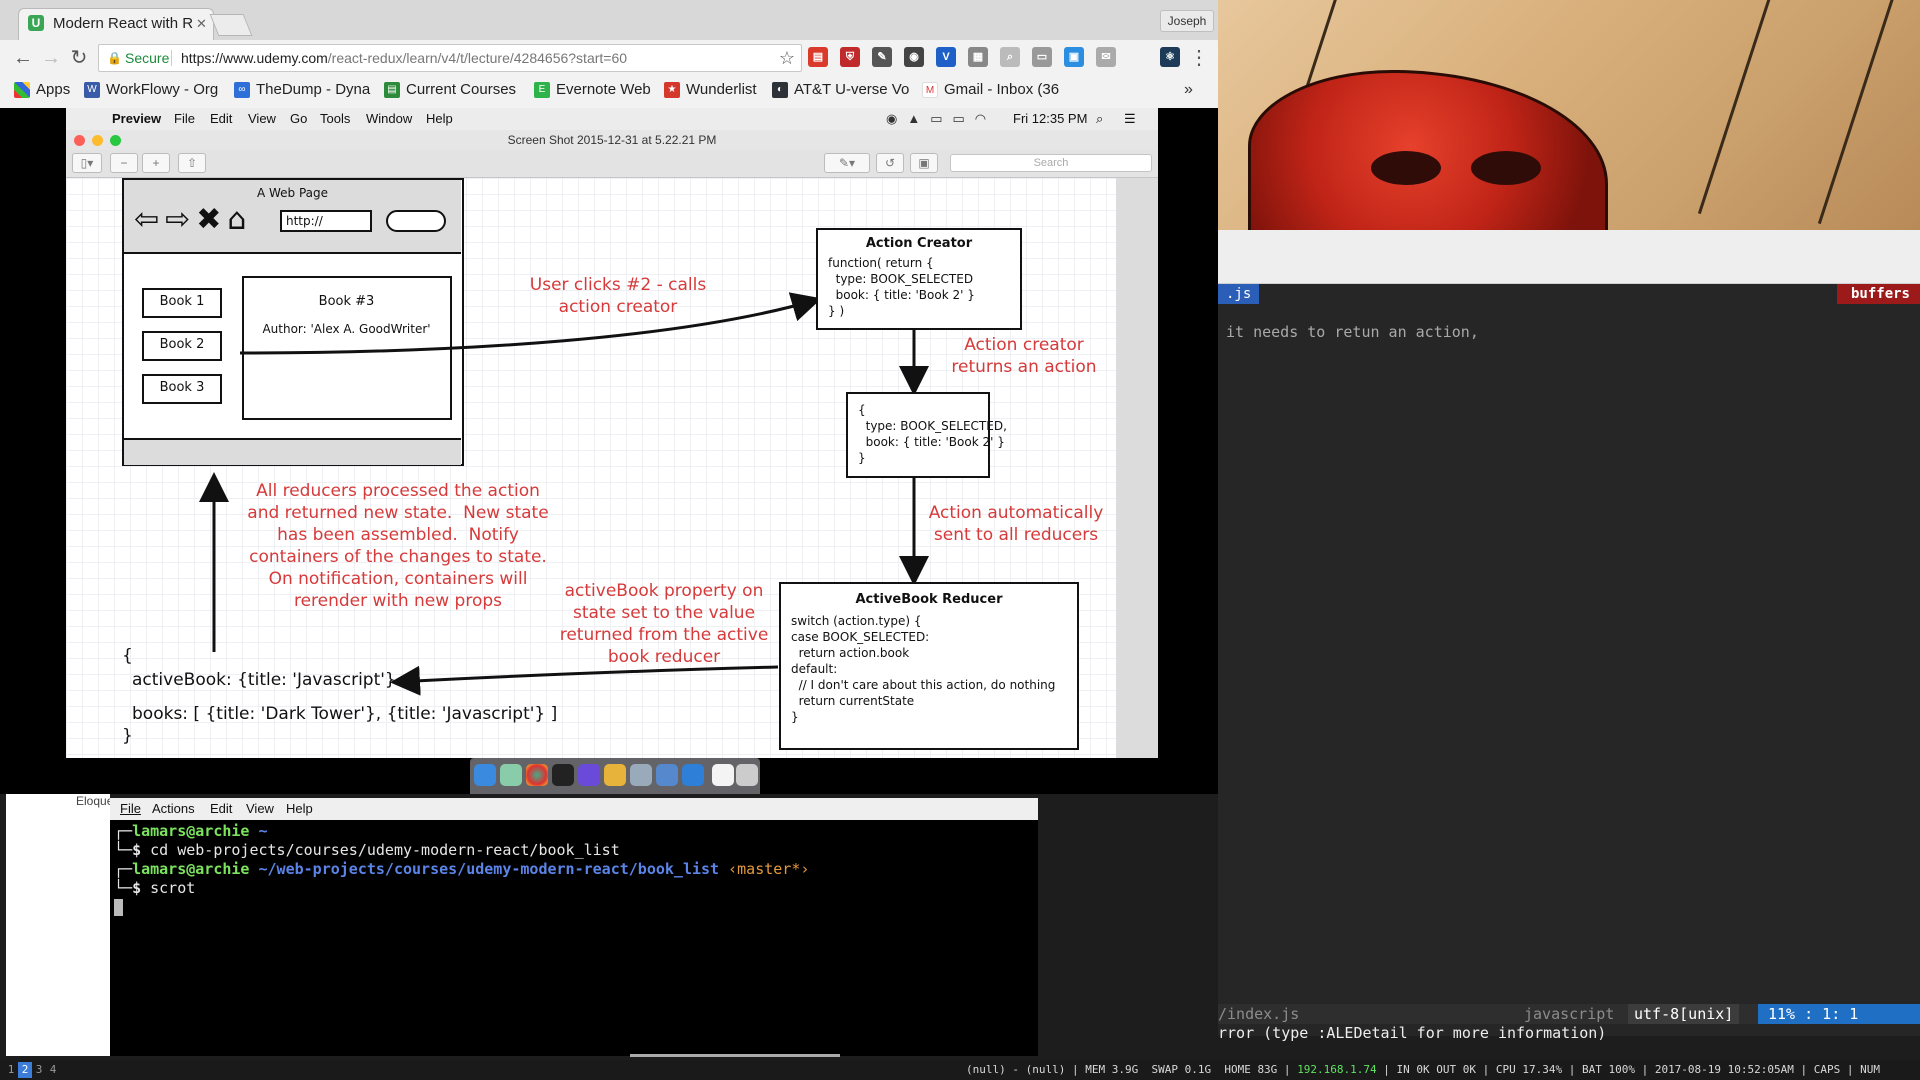 This screenshot has width=1920, height=1080. What do you see at coordinates (299, 809) in the screenshot?
I see `terminal-menu-help: Help` at bounding box center [299, 809].